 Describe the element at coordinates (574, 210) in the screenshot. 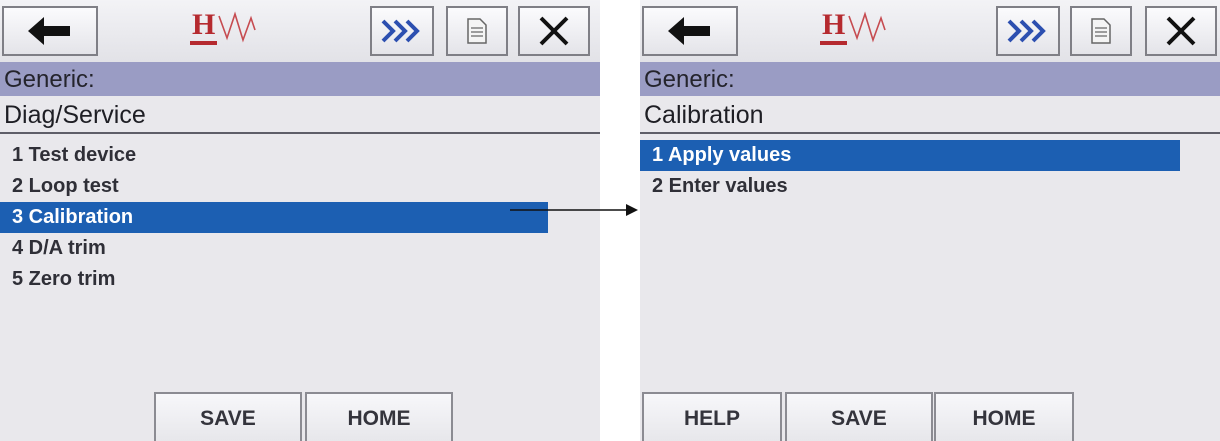

I see `transition-arrow-icon` at that location.